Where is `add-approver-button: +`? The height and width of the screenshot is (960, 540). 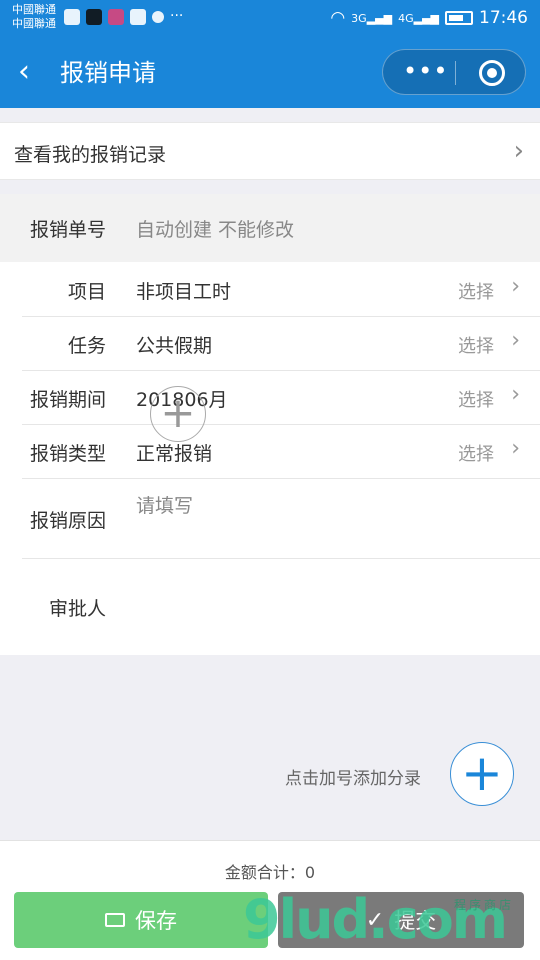
add-approver-button: + is located at coordinates (178, 414).